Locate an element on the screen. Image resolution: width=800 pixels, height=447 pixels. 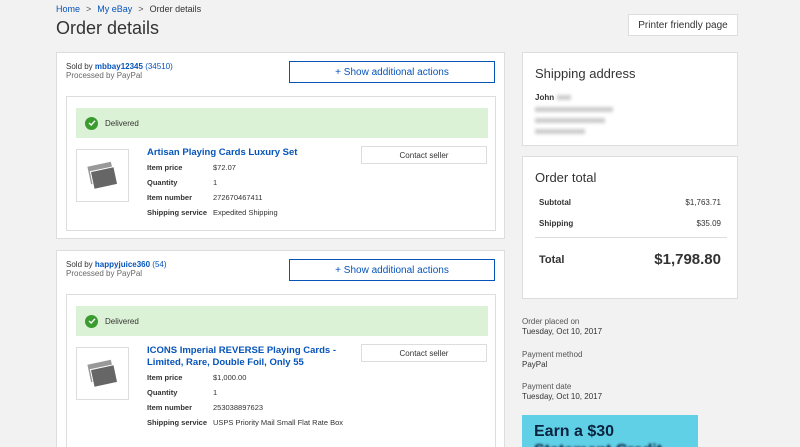
seller-link: happyjuice360 is located at coordinates (122, 264).